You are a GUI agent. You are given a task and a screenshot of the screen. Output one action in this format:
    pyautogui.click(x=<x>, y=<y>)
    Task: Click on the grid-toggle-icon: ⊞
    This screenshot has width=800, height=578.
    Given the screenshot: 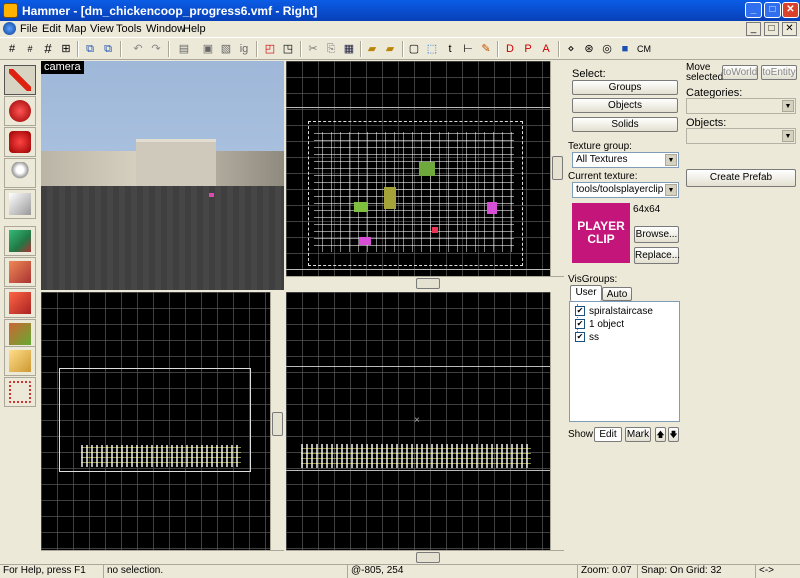 What is the action you would take?
    pyautogui.click(x=66, y=49)
    